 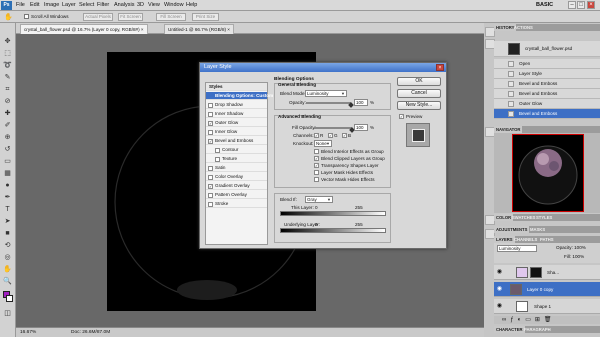 I want to click on history-item-selected: Bevel and Emboss, so click(x=547, y=114).